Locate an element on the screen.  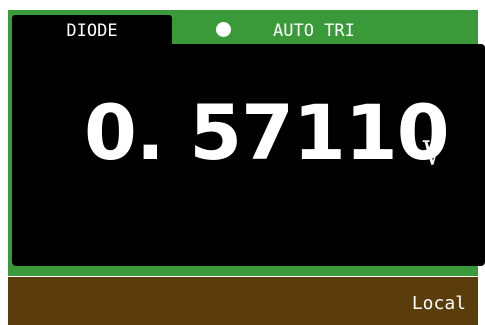
measurement-unit: V is located at coordinates (432, 154).